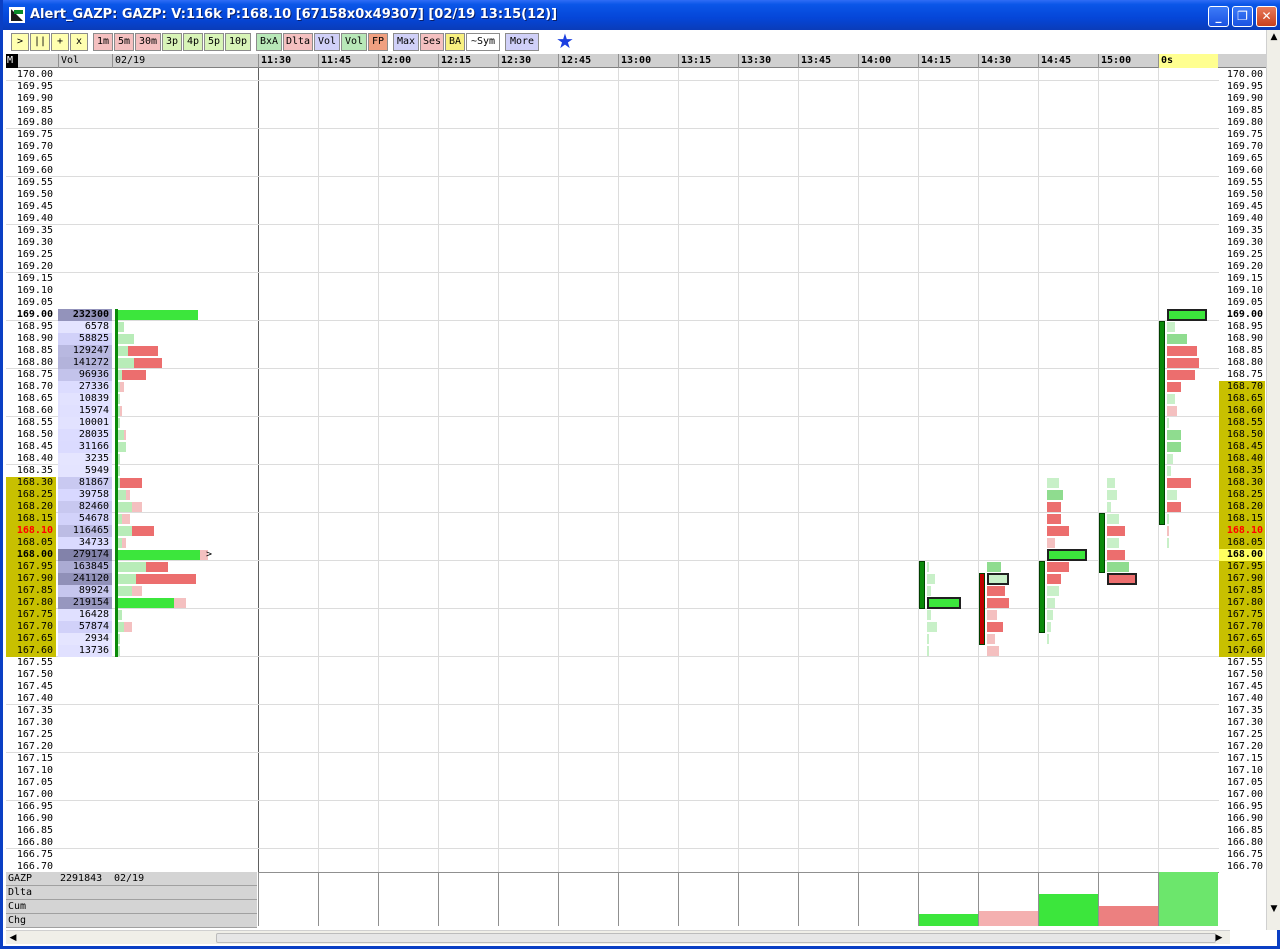 The width and height of the screenshot is (1280, 949). Describe the element at coordinates (1128, 61) in the screenshot. I see `time-column-header: 15:00` at that location.